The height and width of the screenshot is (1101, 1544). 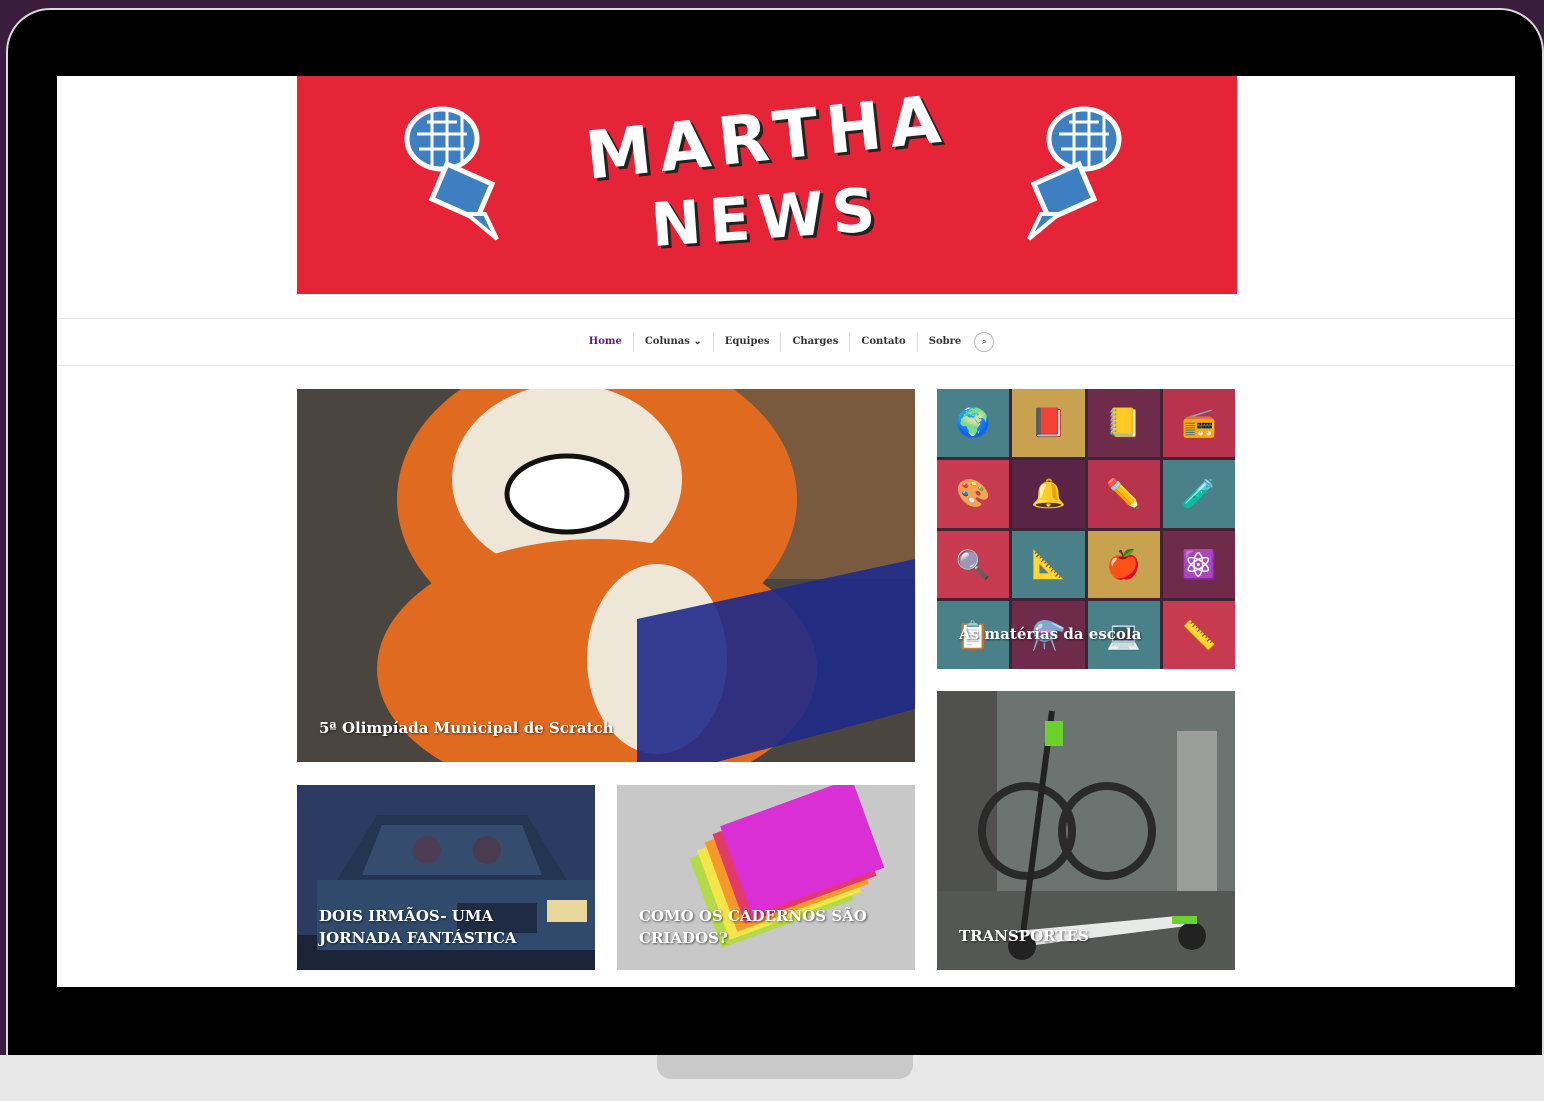 I want to click on nav-item-sobre: Sobre, so click(x=945, y=342).